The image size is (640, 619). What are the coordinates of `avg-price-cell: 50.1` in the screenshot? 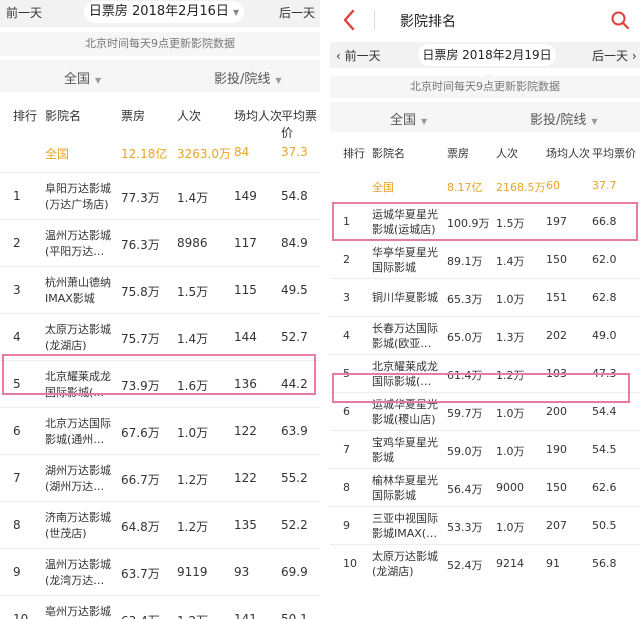 It's located at (294, 615).